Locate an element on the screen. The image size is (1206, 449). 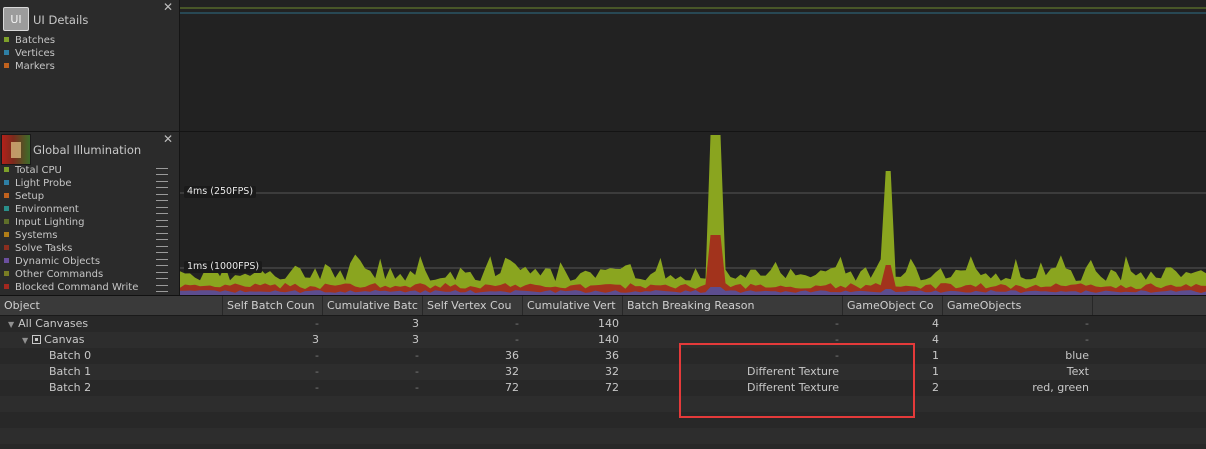
legend-label: Vertices is located at coordinates (35, 53).